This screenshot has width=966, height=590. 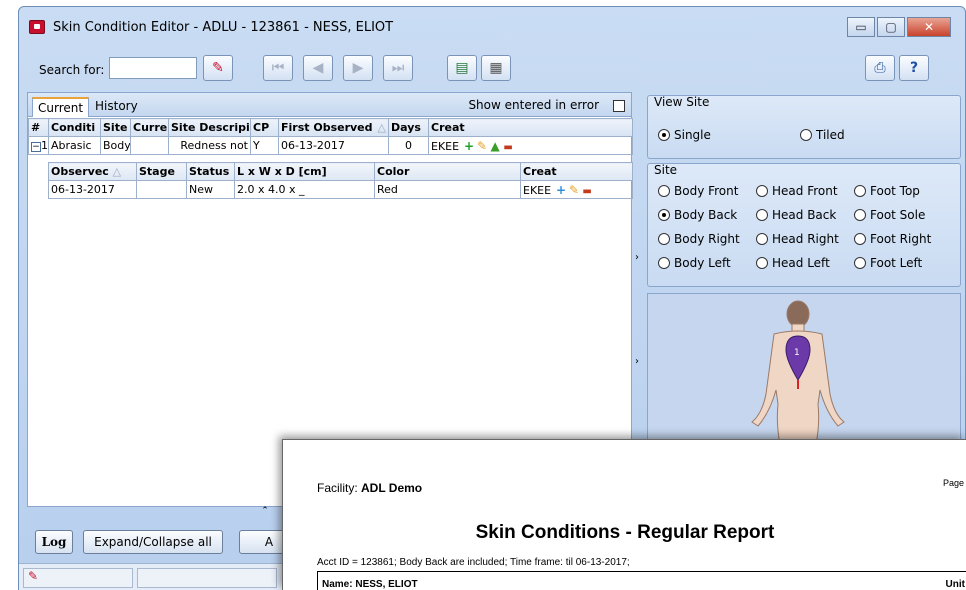 I want to click on radio-body-left: Body Left, so click(x=694, y=263).